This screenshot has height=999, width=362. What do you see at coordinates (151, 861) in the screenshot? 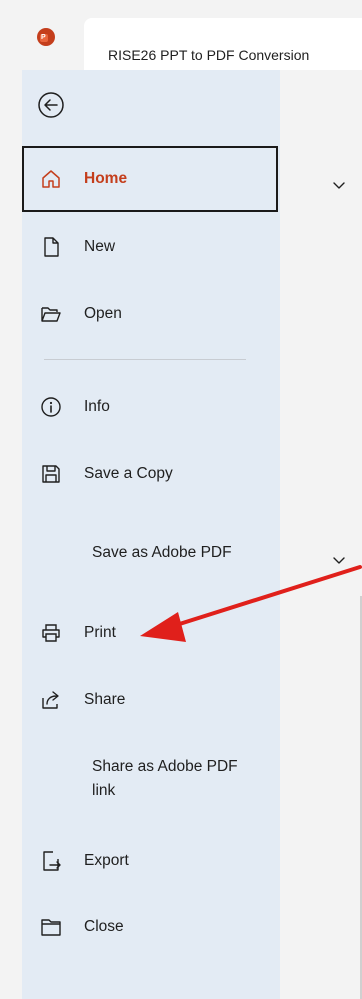
I see `nav-item-export: Export` at bounding box center [151, 861].